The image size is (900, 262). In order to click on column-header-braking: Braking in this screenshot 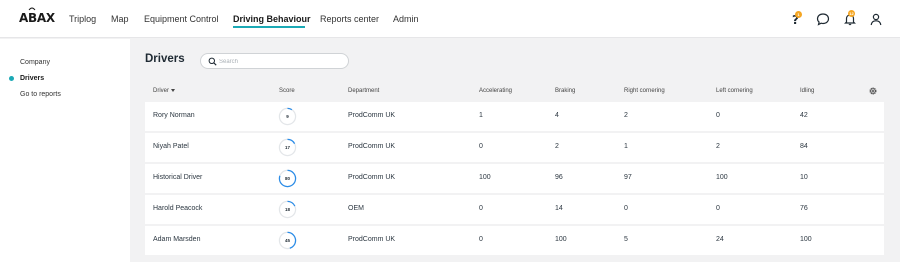, I will do `click(565, 91)`.